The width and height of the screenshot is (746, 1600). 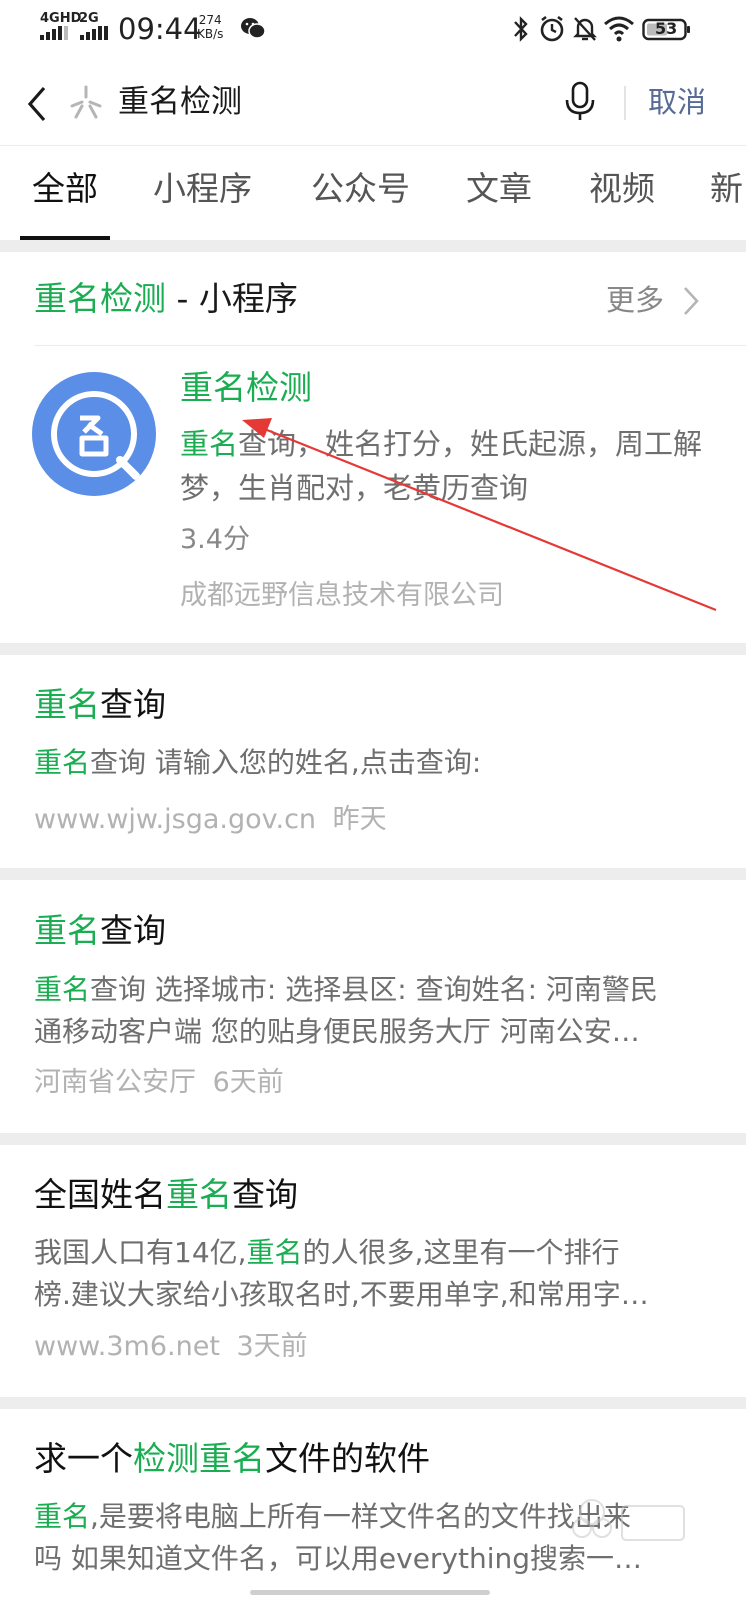 I want to click on result-source: www.3m6.net, so click(x=127, y=1346).